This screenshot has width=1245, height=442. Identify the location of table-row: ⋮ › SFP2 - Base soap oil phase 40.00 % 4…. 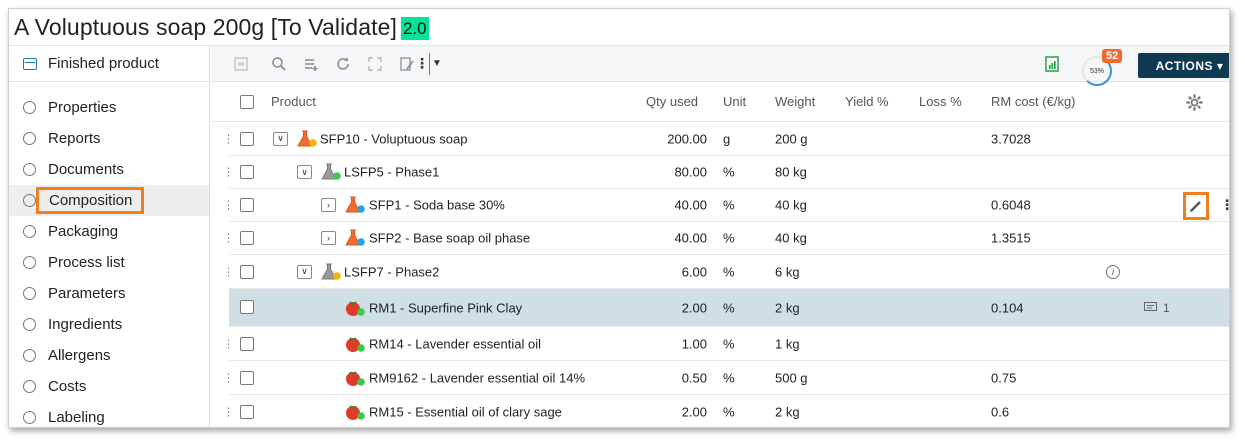
(726, 238).